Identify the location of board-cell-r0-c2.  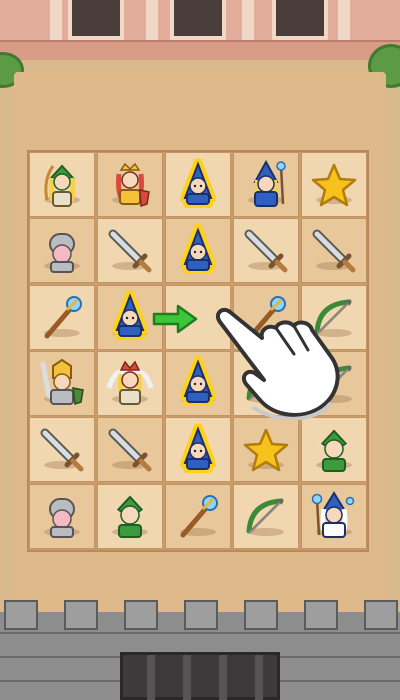
(198, 184).